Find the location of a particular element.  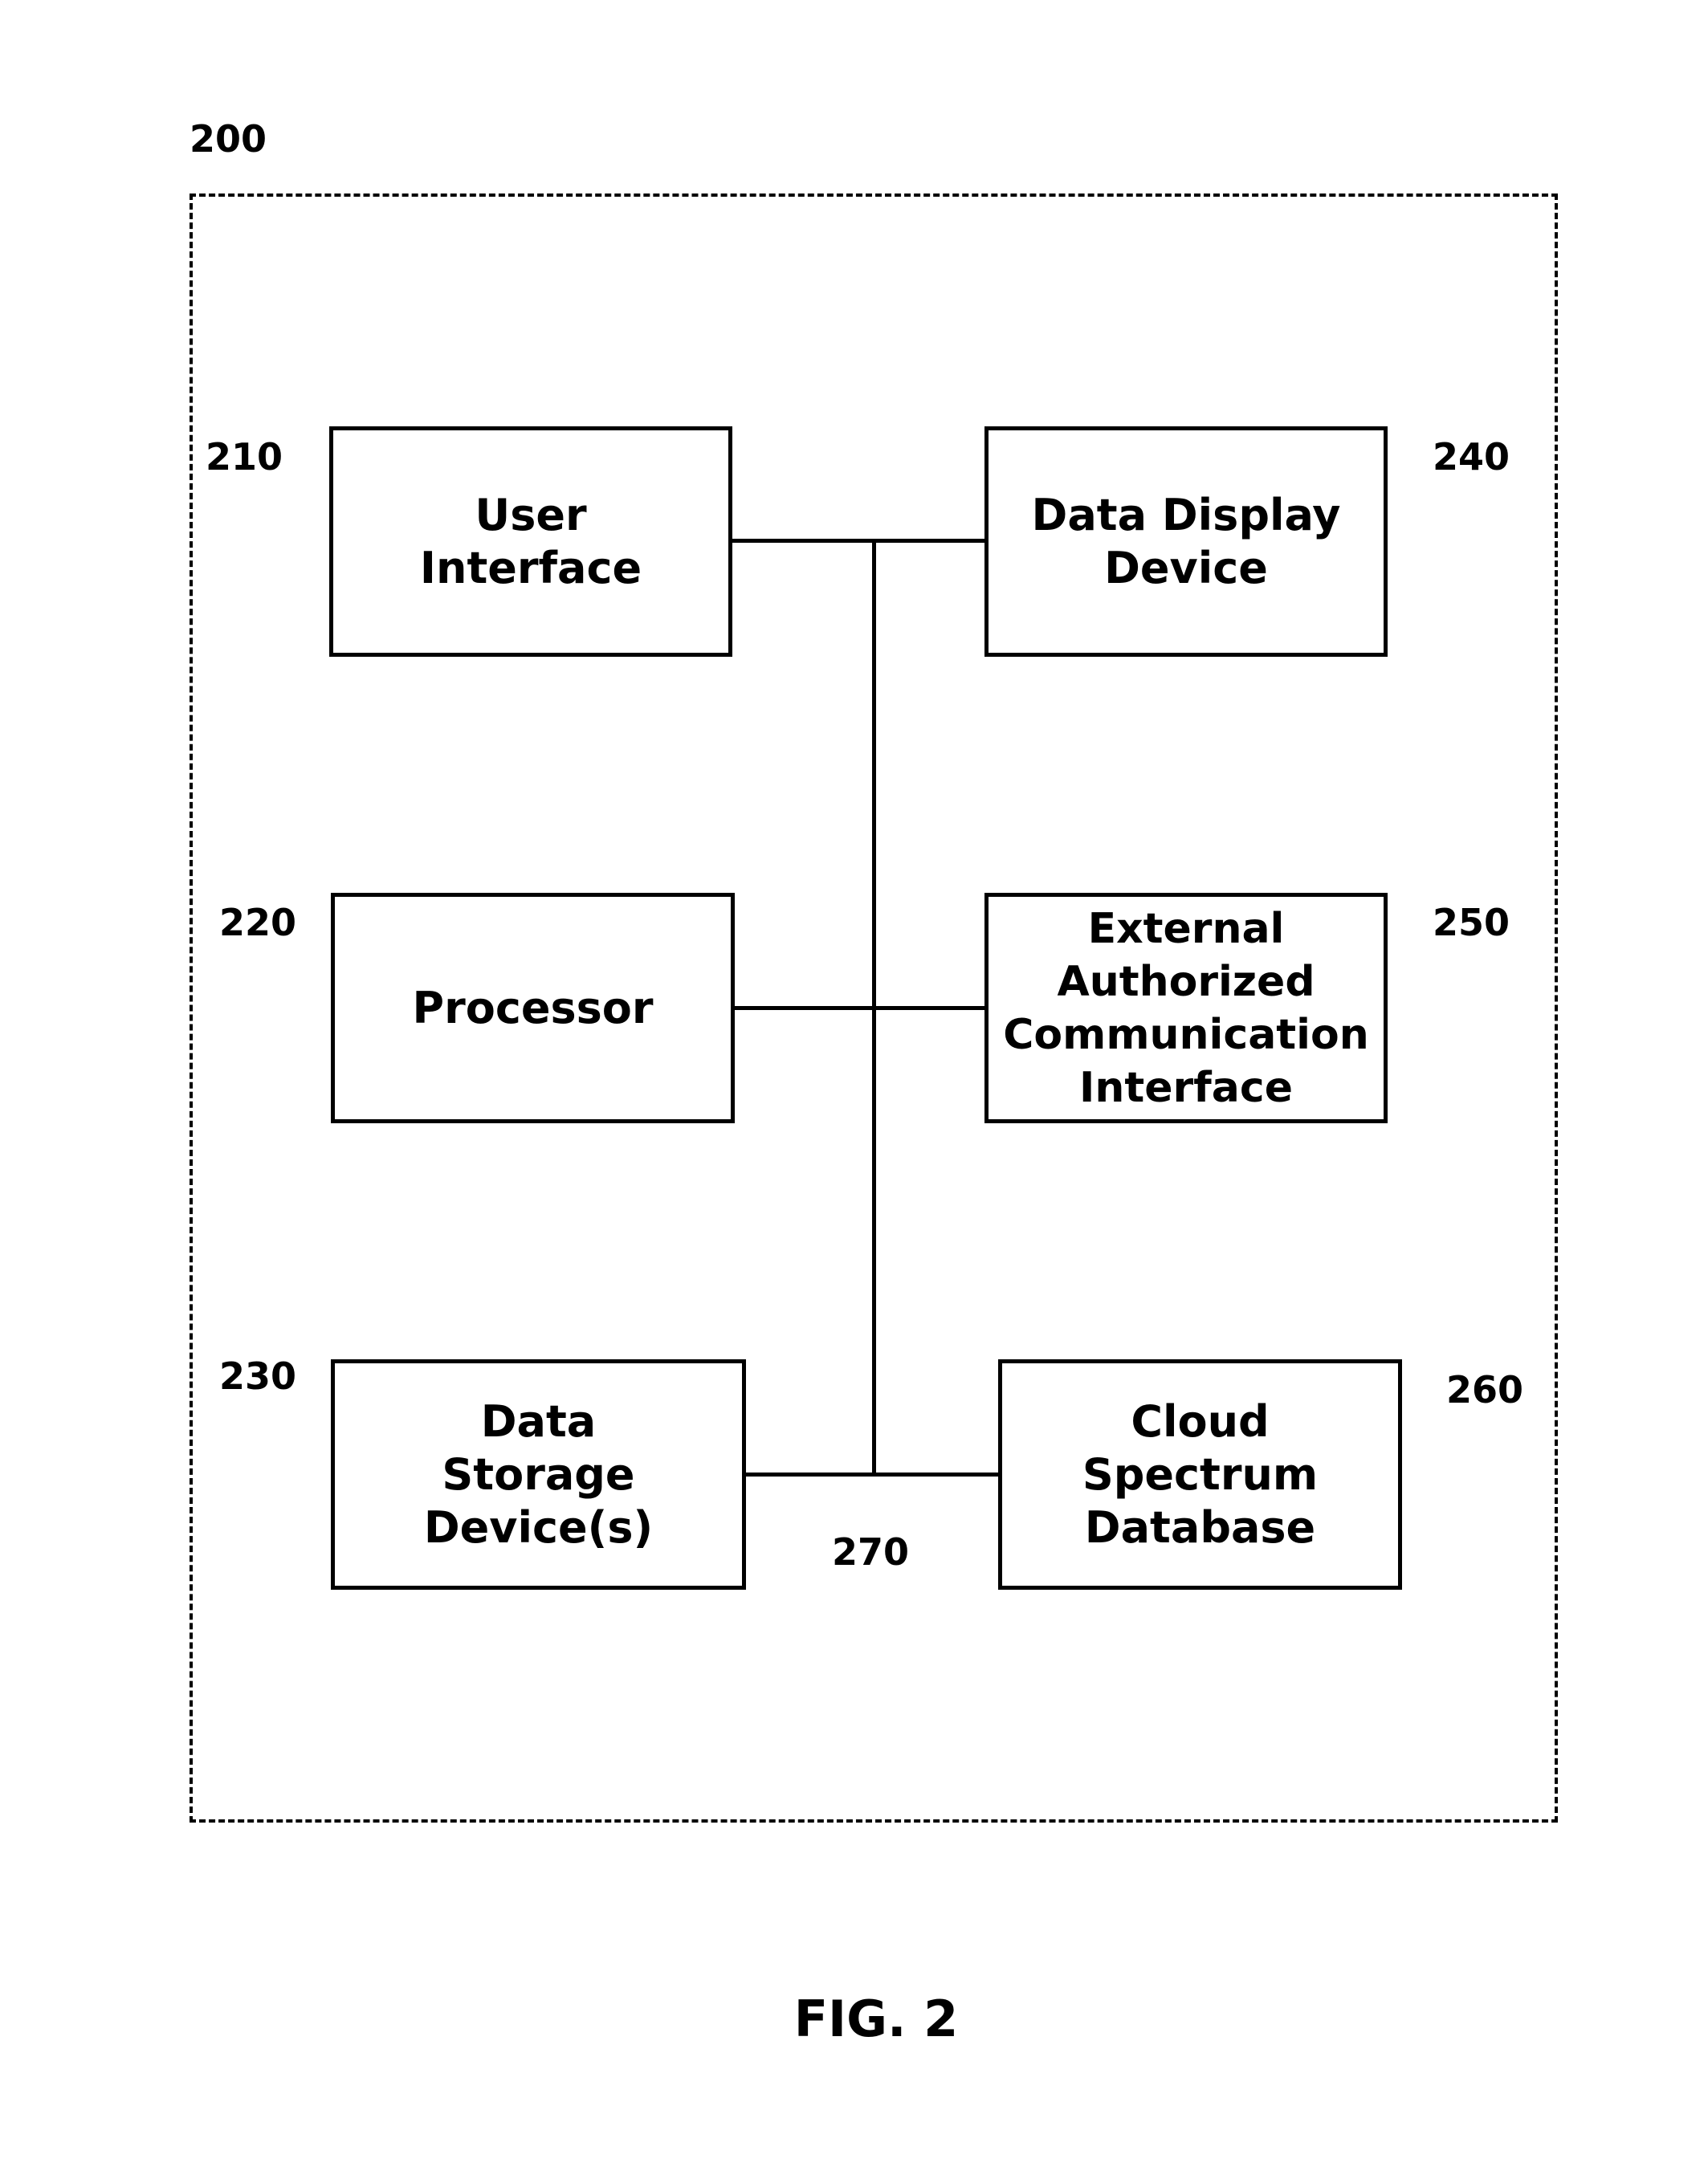

ref-250: 250 is located at coordinates (1471, 922).